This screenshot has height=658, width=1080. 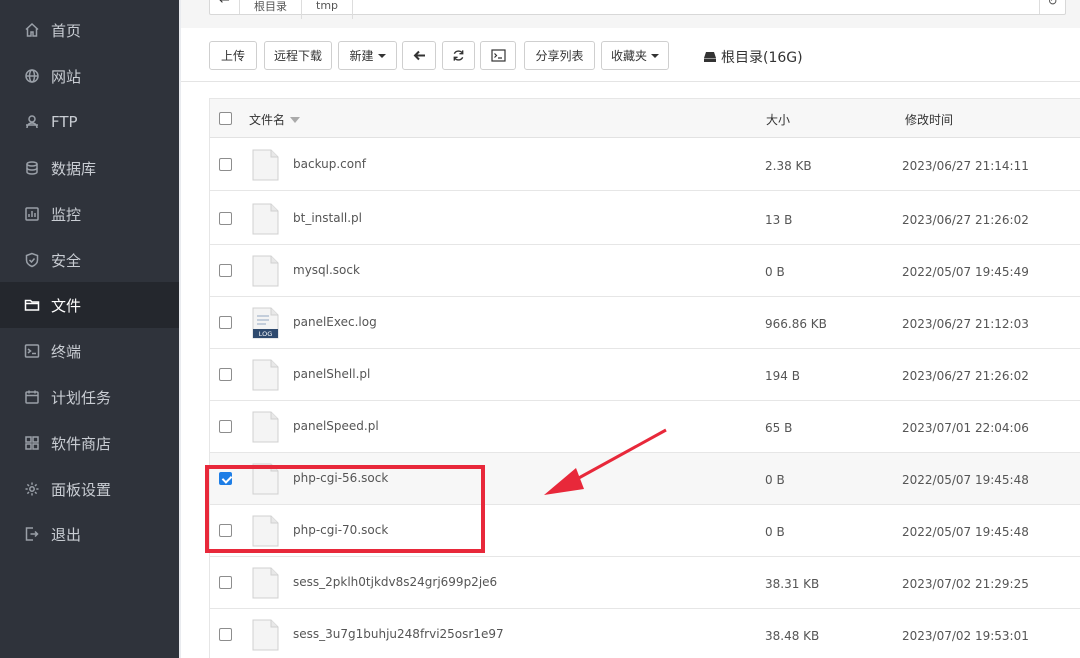 I want to click on remote-download-label: 远程下载, so click(x=297, y=56).